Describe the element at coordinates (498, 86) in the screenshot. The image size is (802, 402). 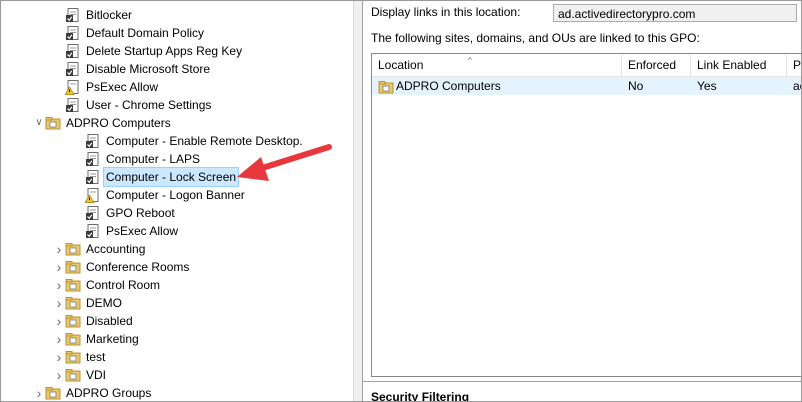
I see `cell-location: ADPRO Computers` at that location.